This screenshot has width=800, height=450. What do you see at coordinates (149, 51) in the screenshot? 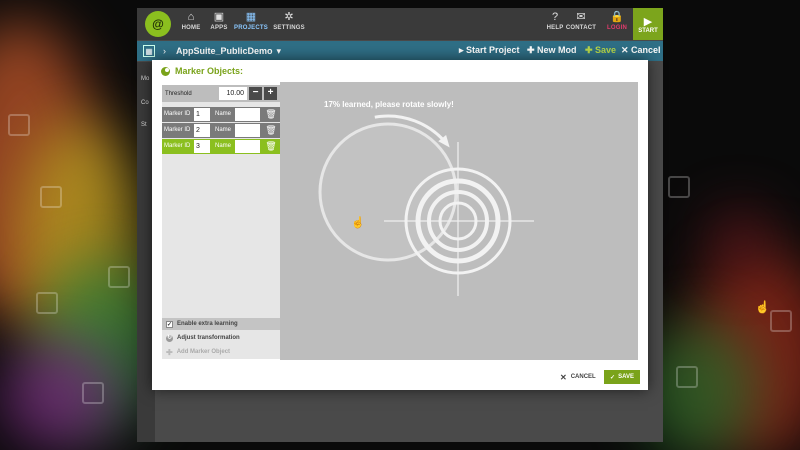
I see `grid-menu-icon: ▦` at bounding box center [149, 51].